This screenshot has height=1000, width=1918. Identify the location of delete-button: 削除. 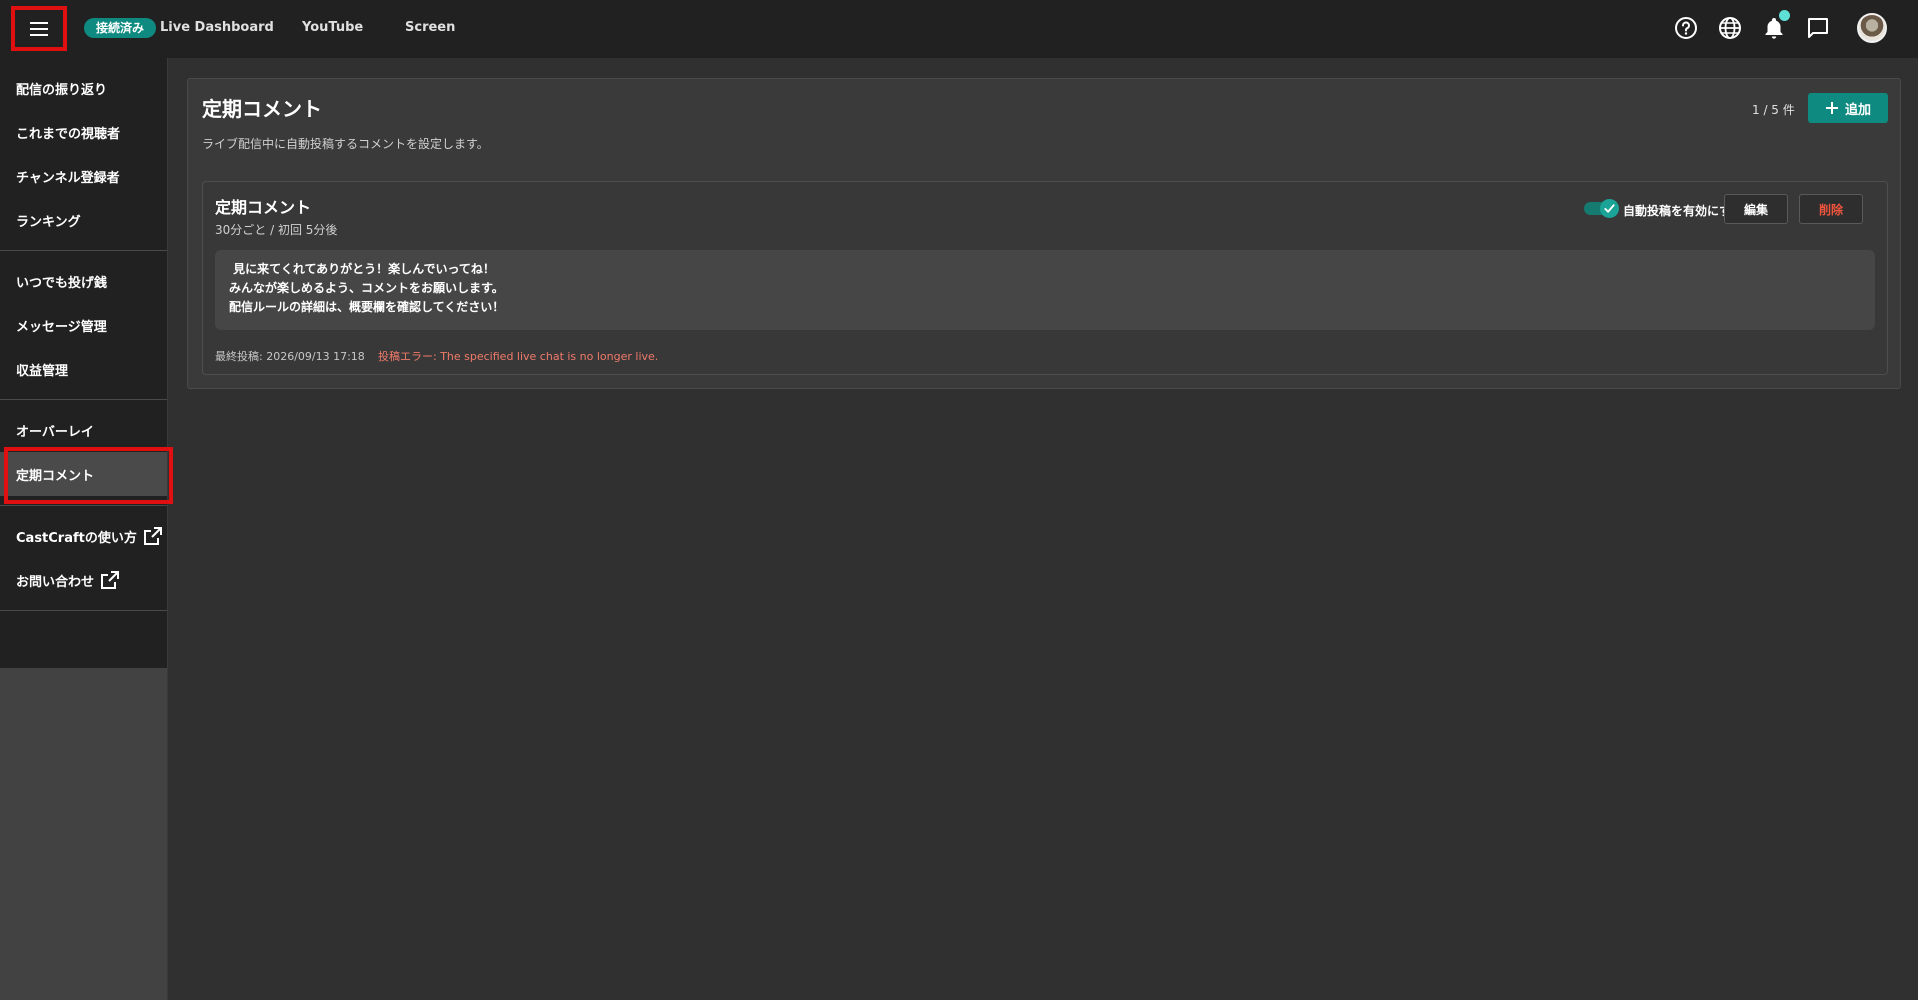
(1831, 209).